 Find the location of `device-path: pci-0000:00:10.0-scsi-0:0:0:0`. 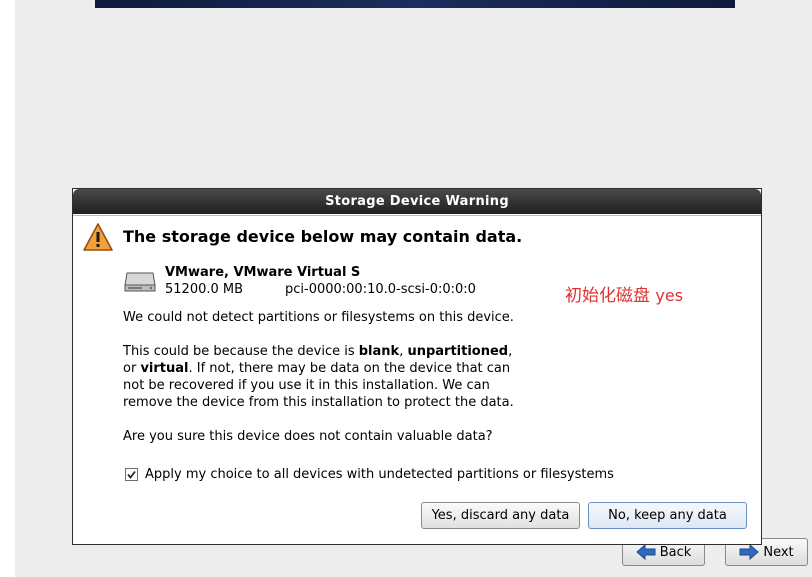

device-path: pci-0000:00:10.0-scsi-0:0:0:0 is located at coordinates (380, 289).